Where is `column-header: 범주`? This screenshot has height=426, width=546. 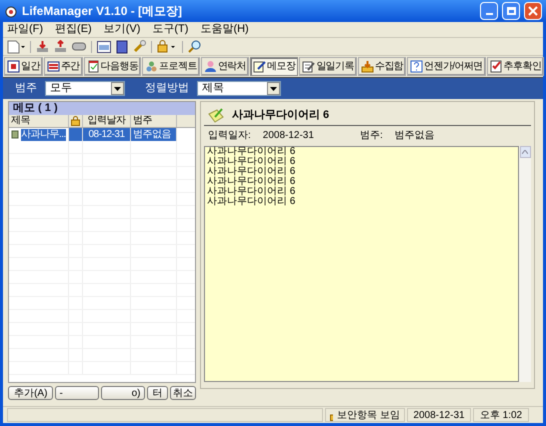 column-header: 범주 is located at coordinates (154, 121).